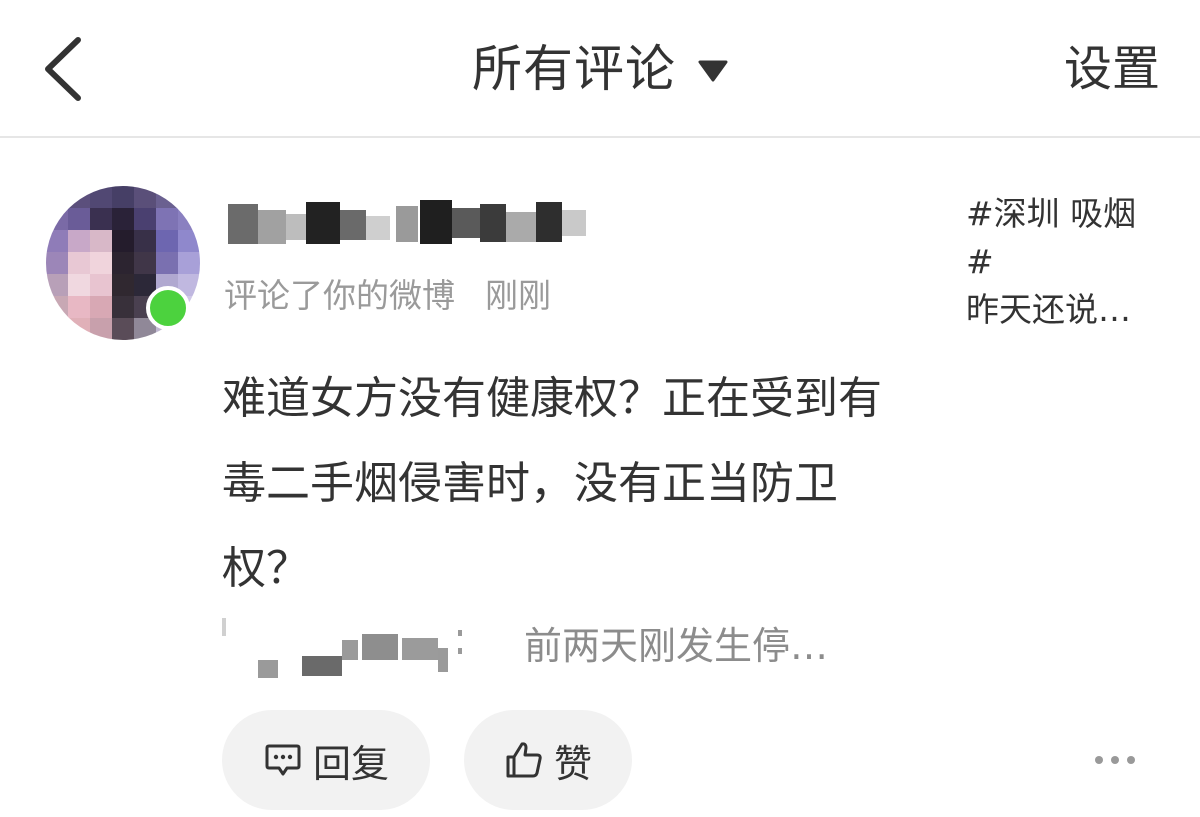  I want to click on quoted-username-redacted, so click(352, 649).